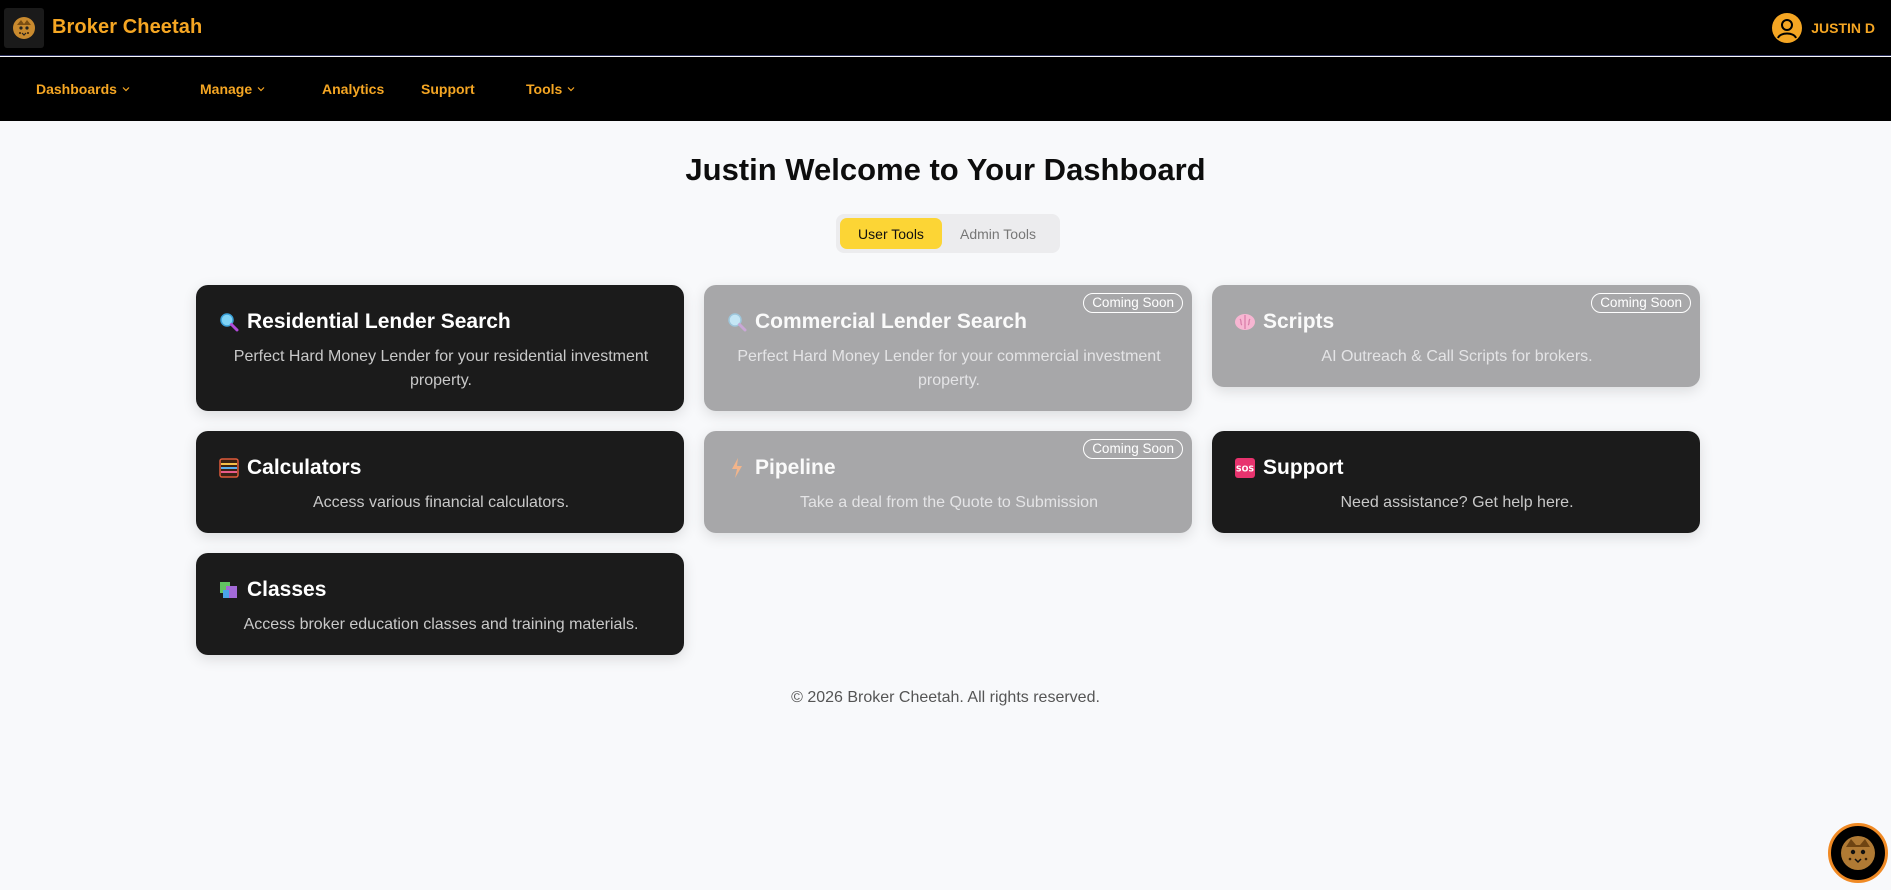 The image size is (1891, 890). What do you see at coordinates (229, 468) in the screenshot?
I see `abacus-icon` at bounding box center [229, 468].